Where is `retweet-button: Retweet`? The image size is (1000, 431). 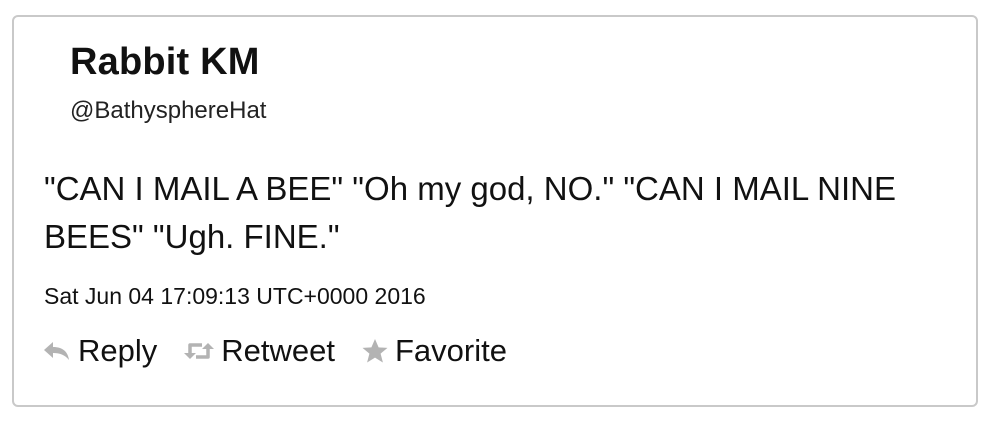 retweet-button: Retweet is located at coordinates (259, 351).